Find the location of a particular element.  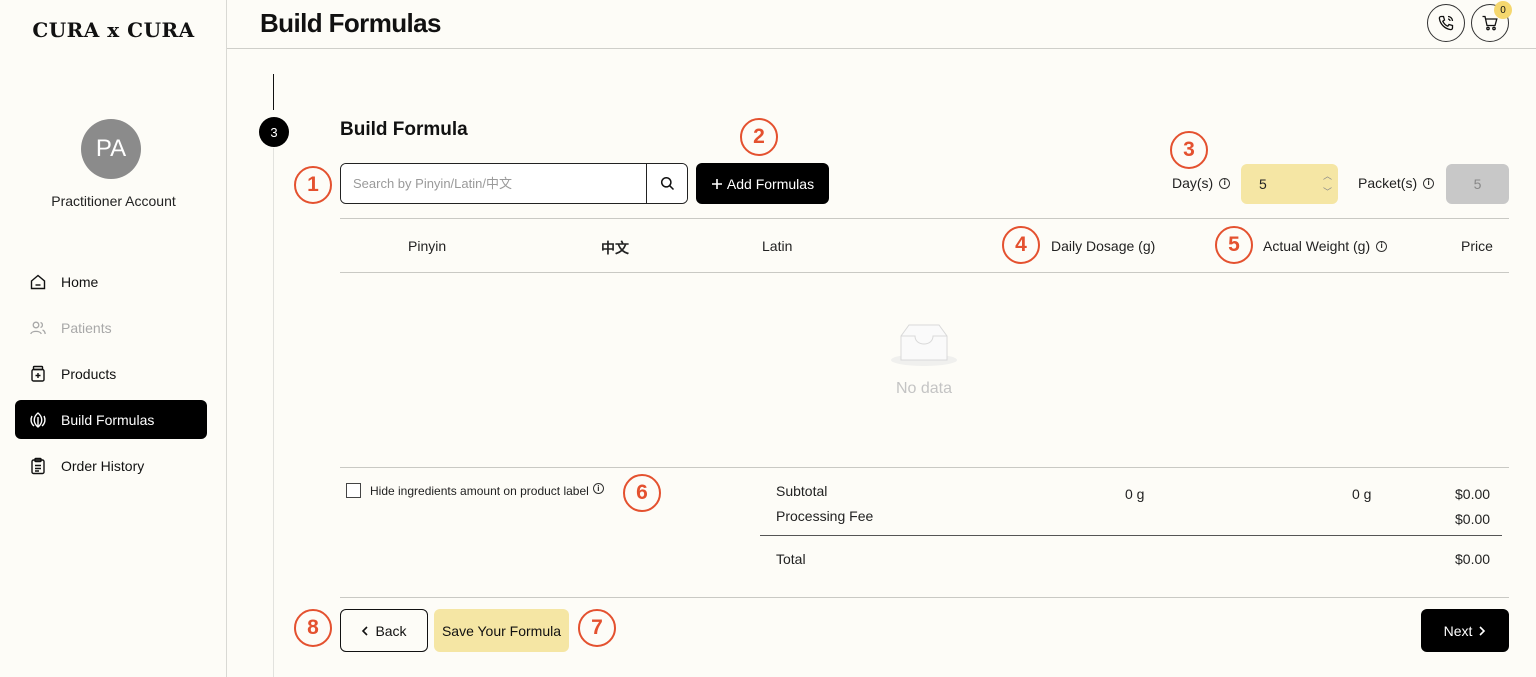

days-value: 5 is located at coordinates (1263, 184).